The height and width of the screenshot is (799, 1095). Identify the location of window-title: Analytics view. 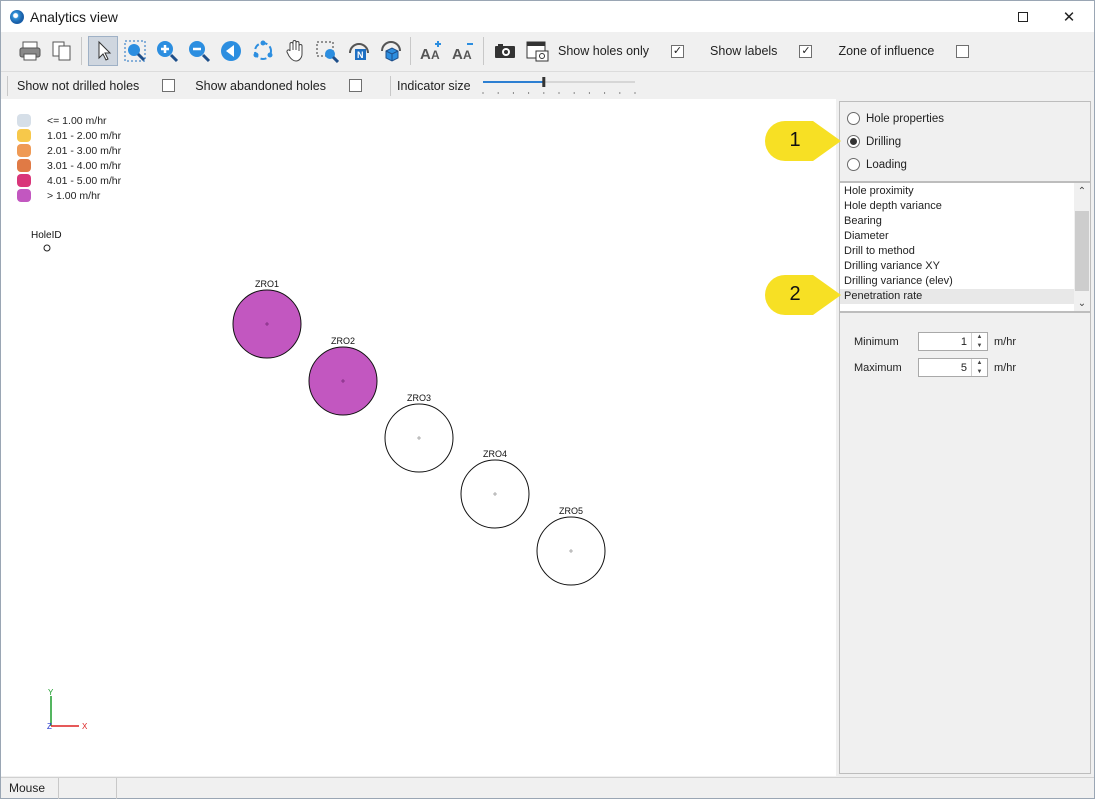
(74, 16).